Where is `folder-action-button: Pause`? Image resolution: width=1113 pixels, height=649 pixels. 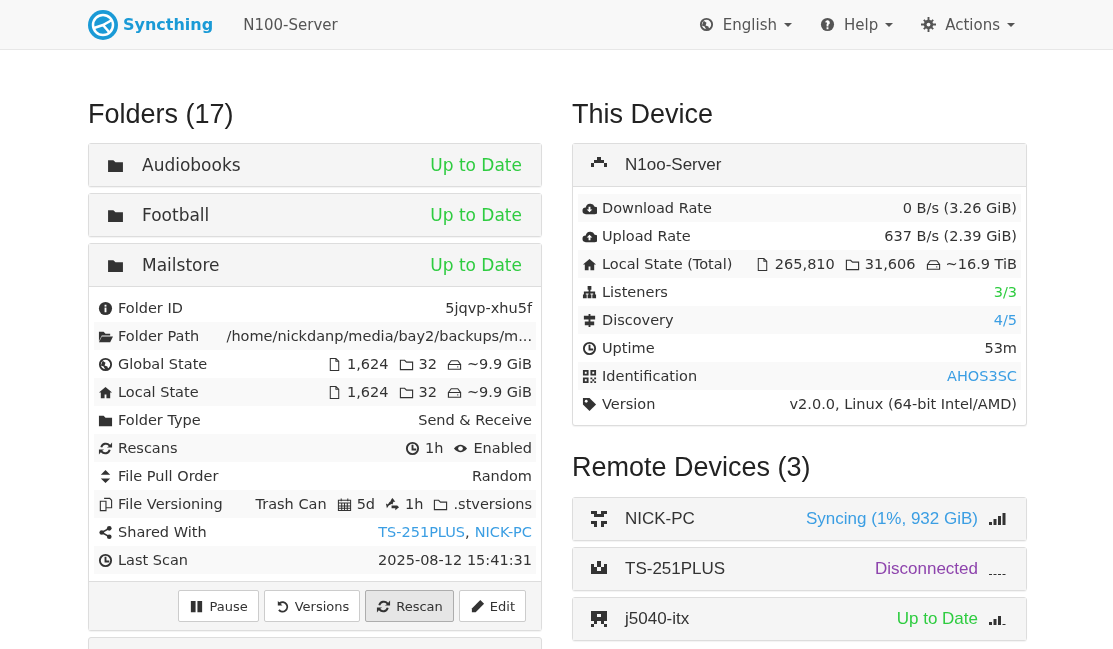 folder-action-button: Pause is located at coordinates (218, 606).